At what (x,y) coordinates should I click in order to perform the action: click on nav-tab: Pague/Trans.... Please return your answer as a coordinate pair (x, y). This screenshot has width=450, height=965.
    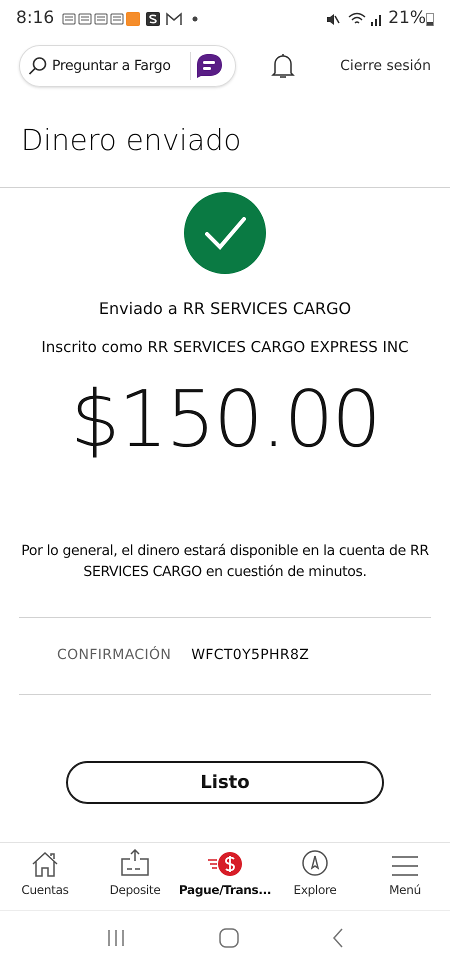
    Looking at the image, I should click on (225, 871).